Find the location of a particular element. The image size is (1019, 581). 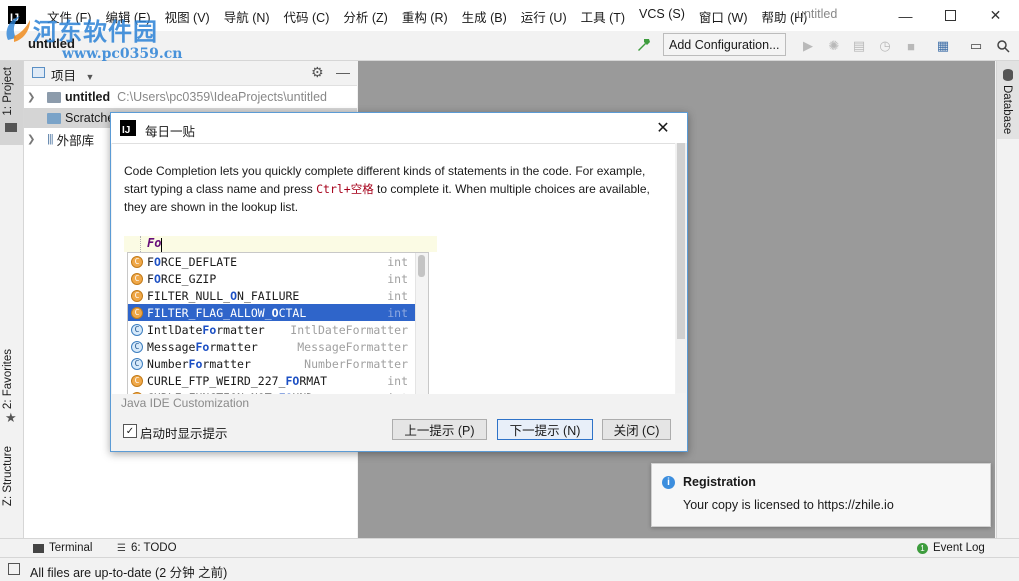

tree-item-label: untitled is located at coordinates (88, 97).